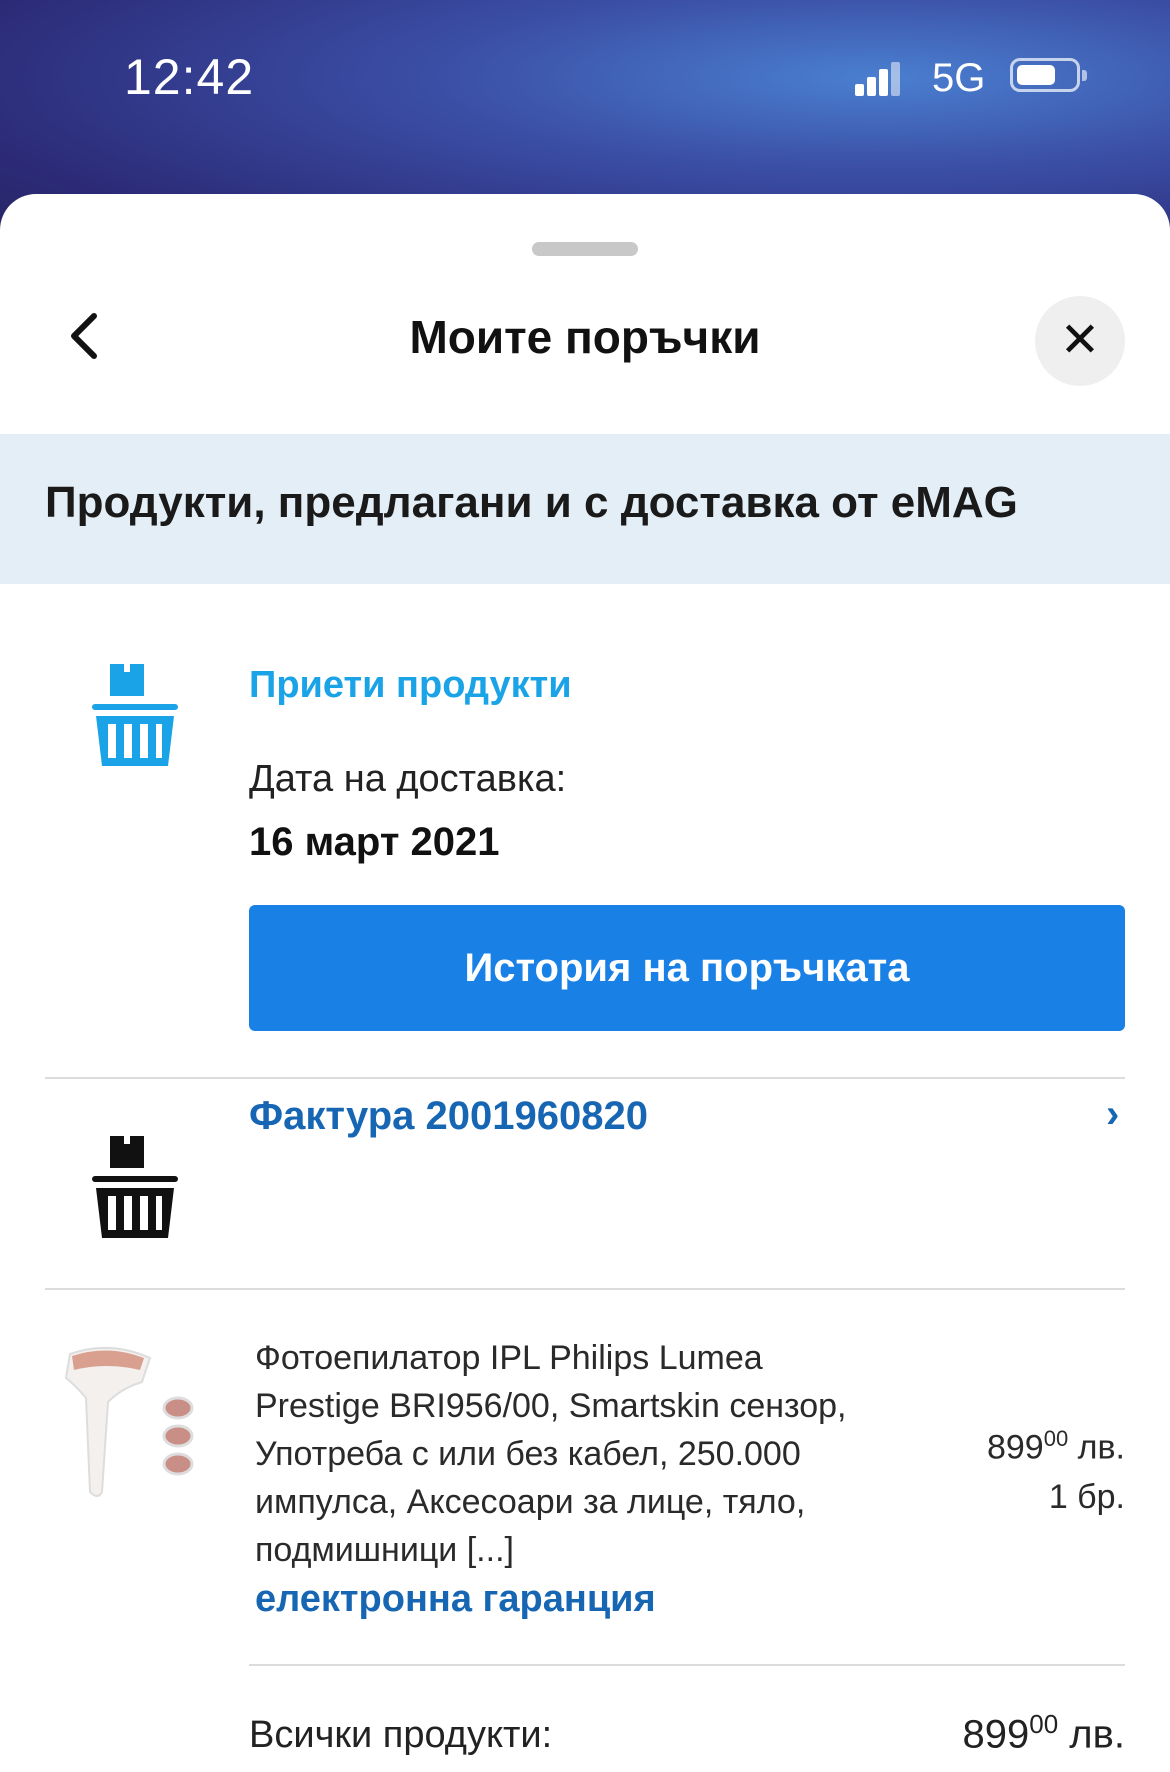  What do you see at coordinates (959, 78) in the screenshot?
I see `network-type: 5G` at bounding box center [959, 78].